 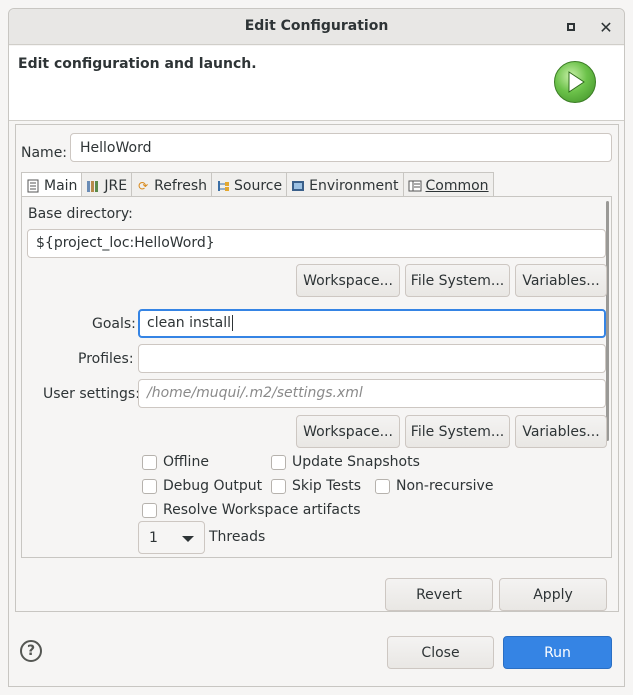 I want to click on tab-label: Refresh, so click(x=180, y=185).